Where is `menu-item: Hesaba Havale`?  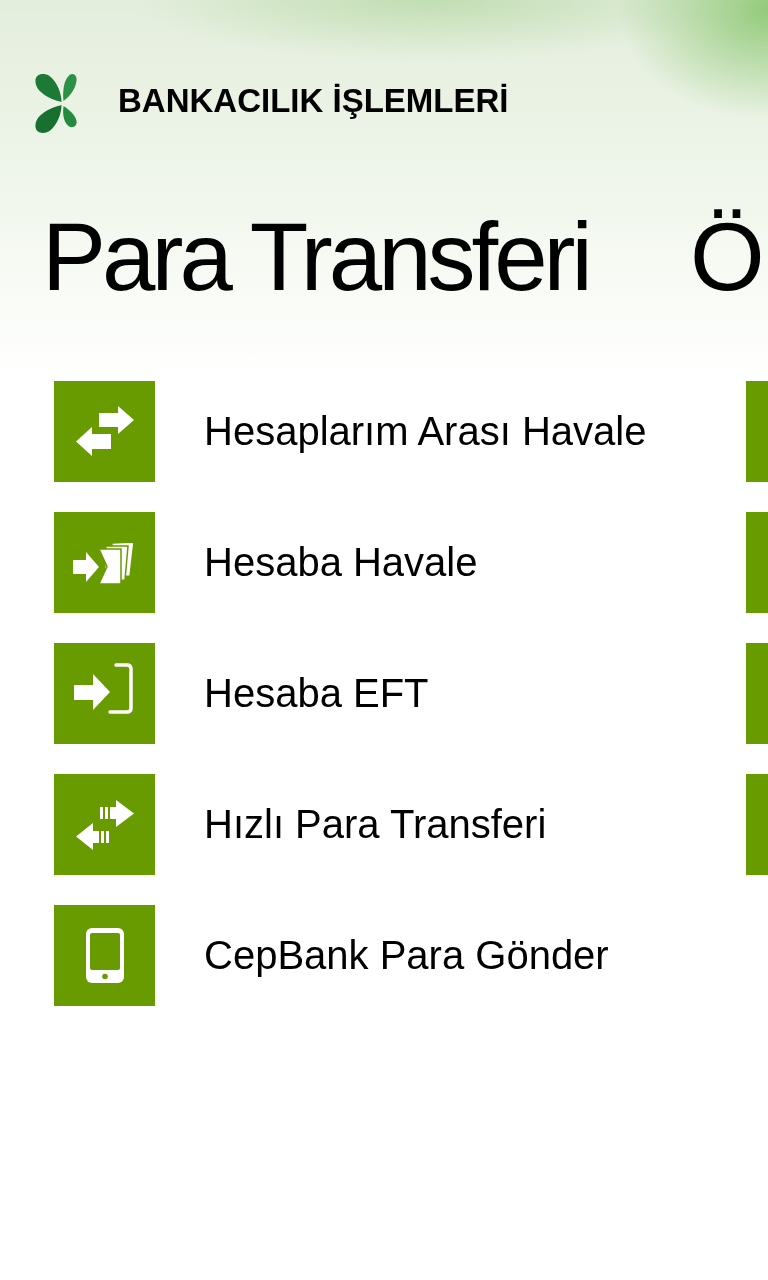 menu-item: Hesaba Havale is located at coordinates (266, 562).